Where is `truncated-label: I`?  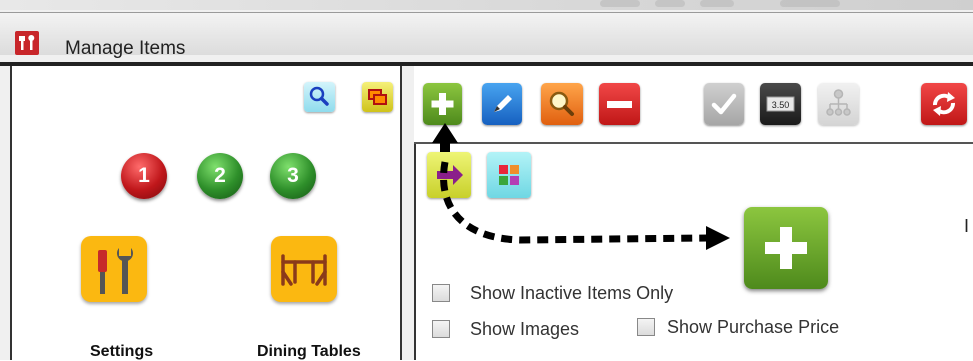
truncated-label: I is located at coordinates (967, 226).